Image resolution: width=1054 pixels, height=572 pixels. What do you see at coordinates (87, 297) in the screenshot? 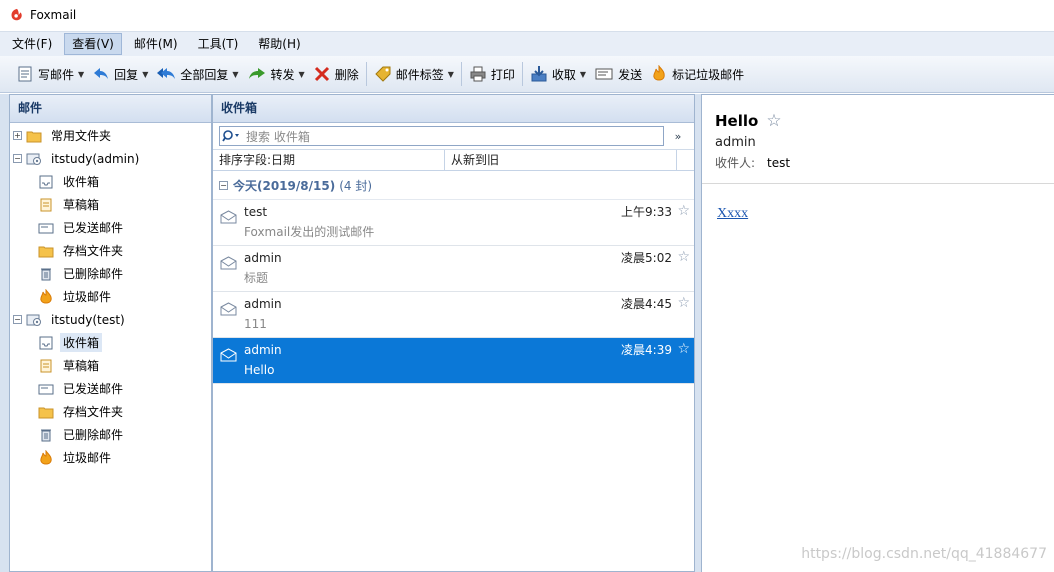
I see `folder-label: 垃圾邮件` at bounding box center [87, 297].